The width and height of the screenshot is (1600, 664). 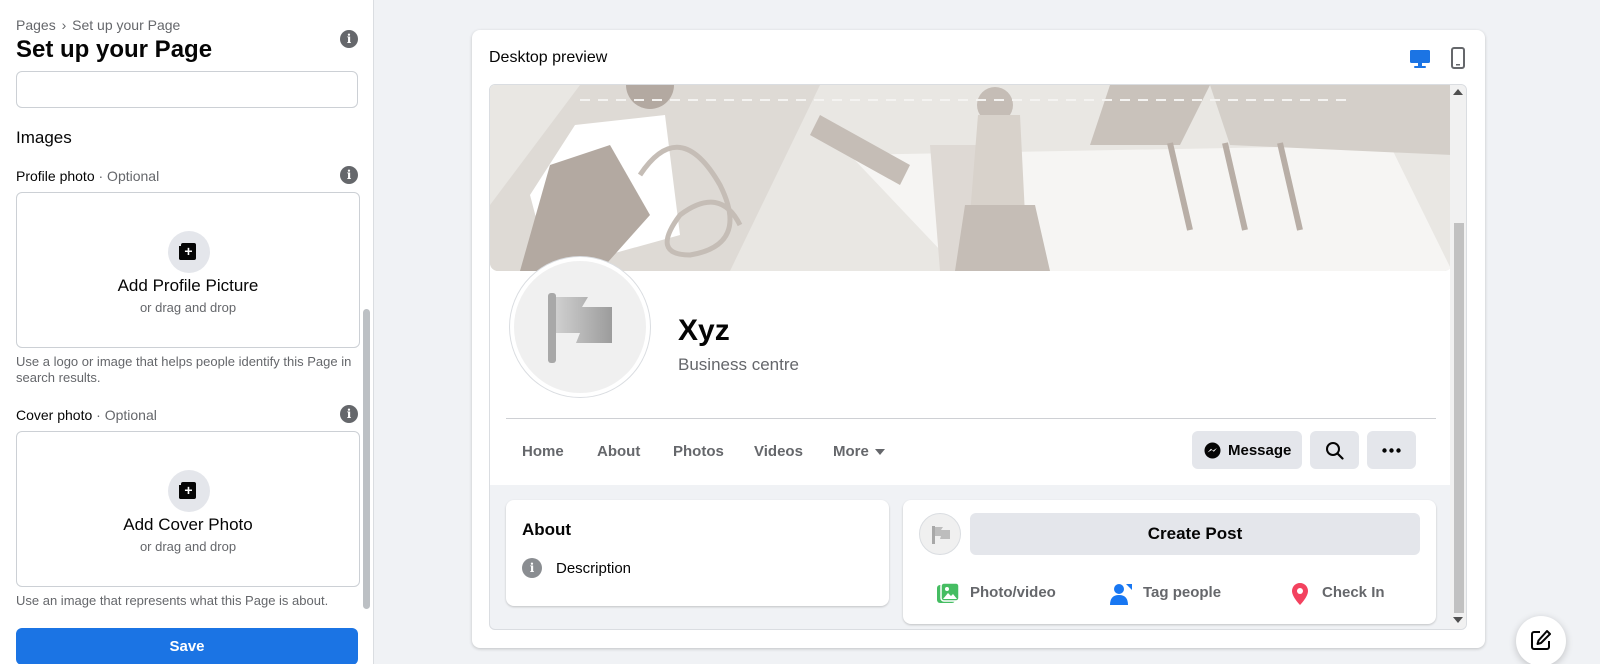 What do you see at coordinates (1013, 592) in the screenshot?
I see `photo-video-label: Photo/video` at bounding box center [1013, 592].